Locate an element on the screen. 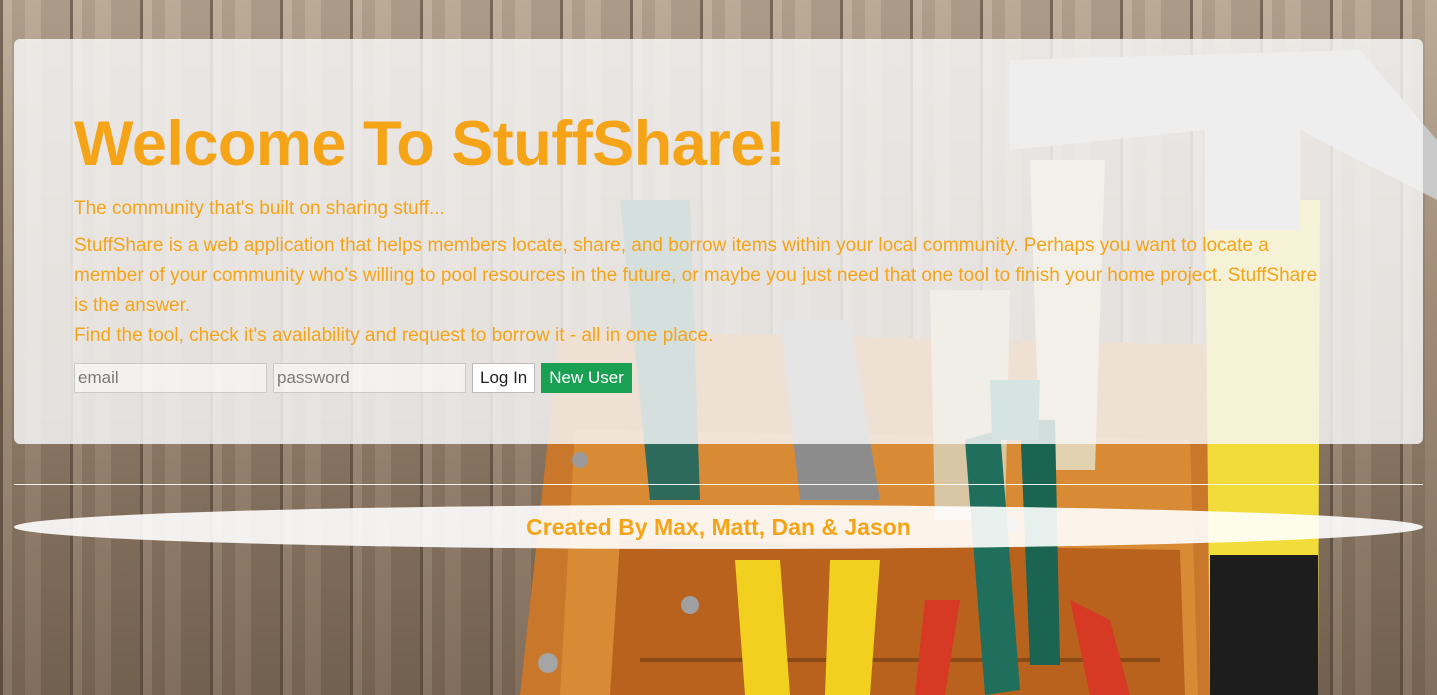 This screenshot has width=1437, height=695. page-title: Welcome To StuffShare! is located at coordinates (430, 144).